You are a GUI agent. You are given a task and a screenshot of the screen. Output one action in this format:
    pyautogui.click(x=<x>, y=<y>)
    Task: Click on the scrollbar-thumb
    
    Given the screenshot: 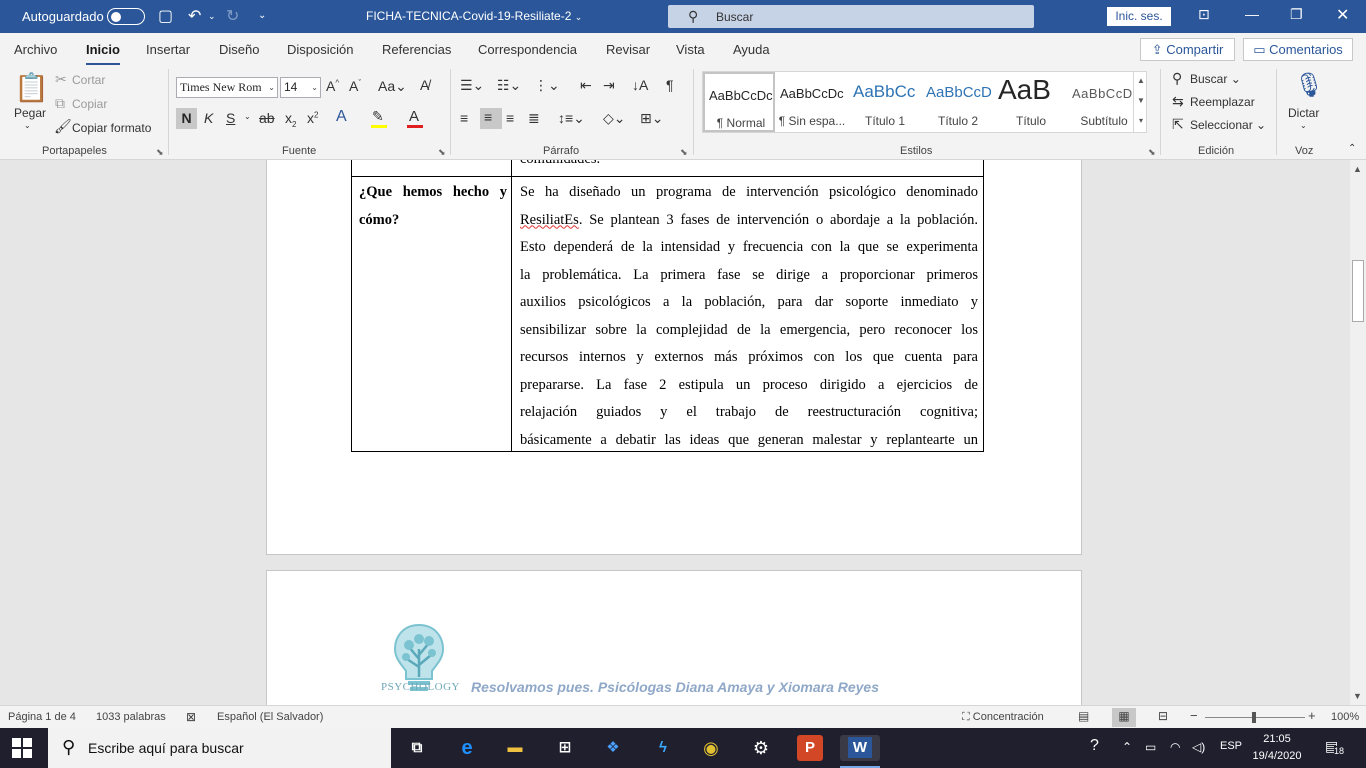 What is the action you would take?
    pyautogui.click(x=1358, y=291)
    